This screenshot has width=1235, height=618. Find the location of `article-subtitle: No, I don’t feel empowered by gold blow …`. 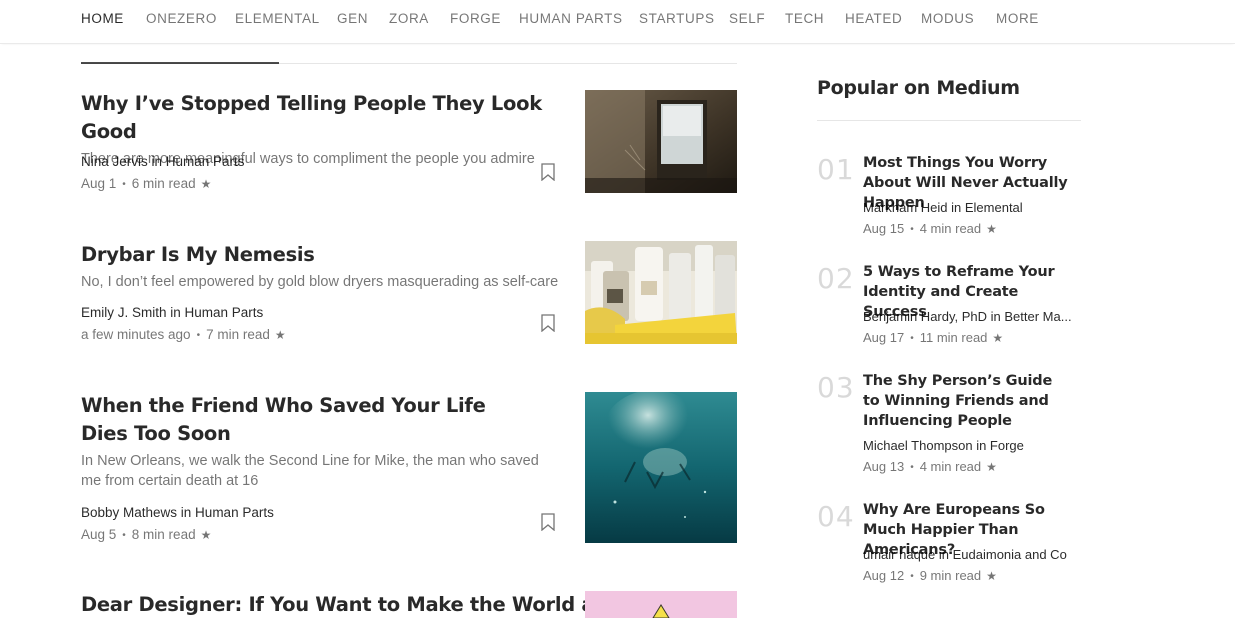

article-subtitle: No, I don’t feel empowered by gold blow … is located at coordinates (321, 282).